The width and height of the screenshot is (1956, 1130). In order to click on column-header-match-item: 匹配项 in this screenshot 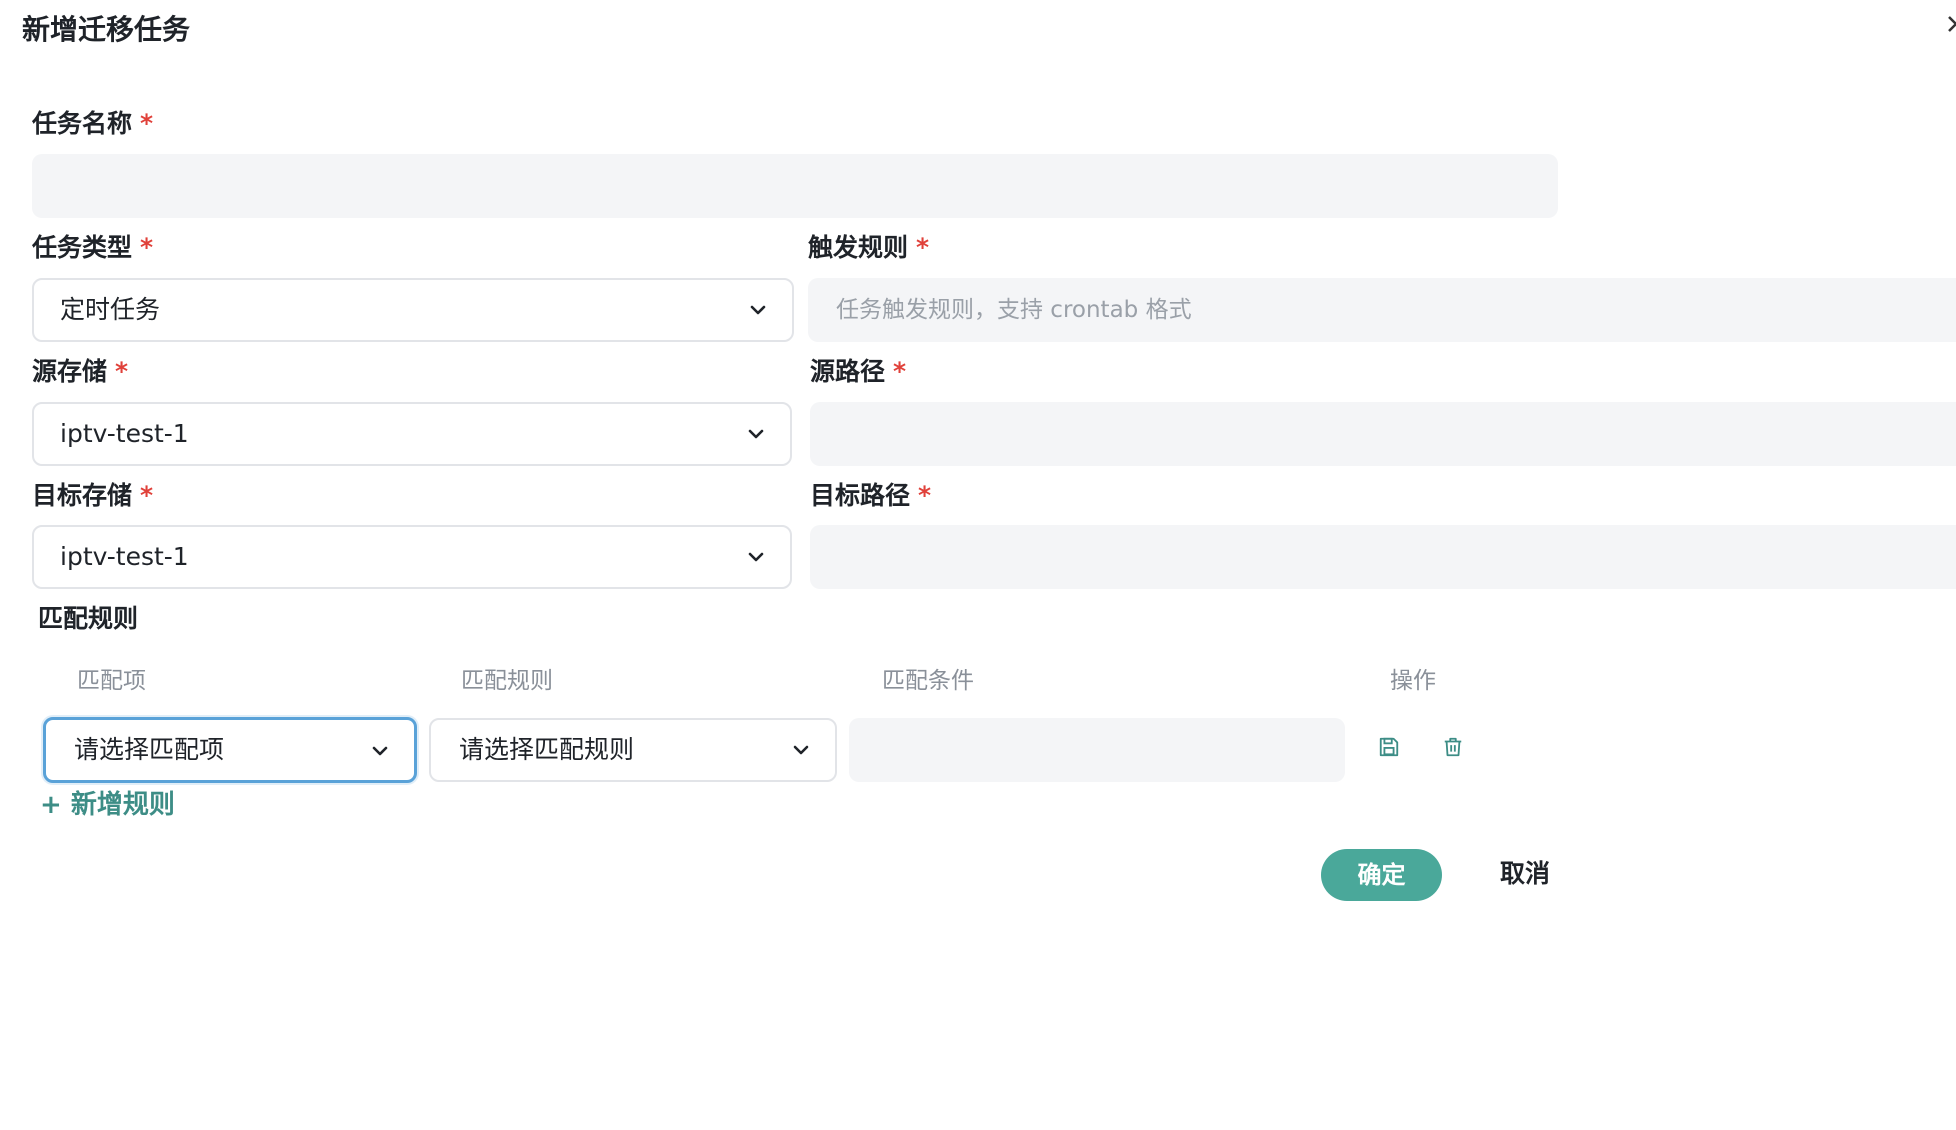, I will do `click(111, 681)`.